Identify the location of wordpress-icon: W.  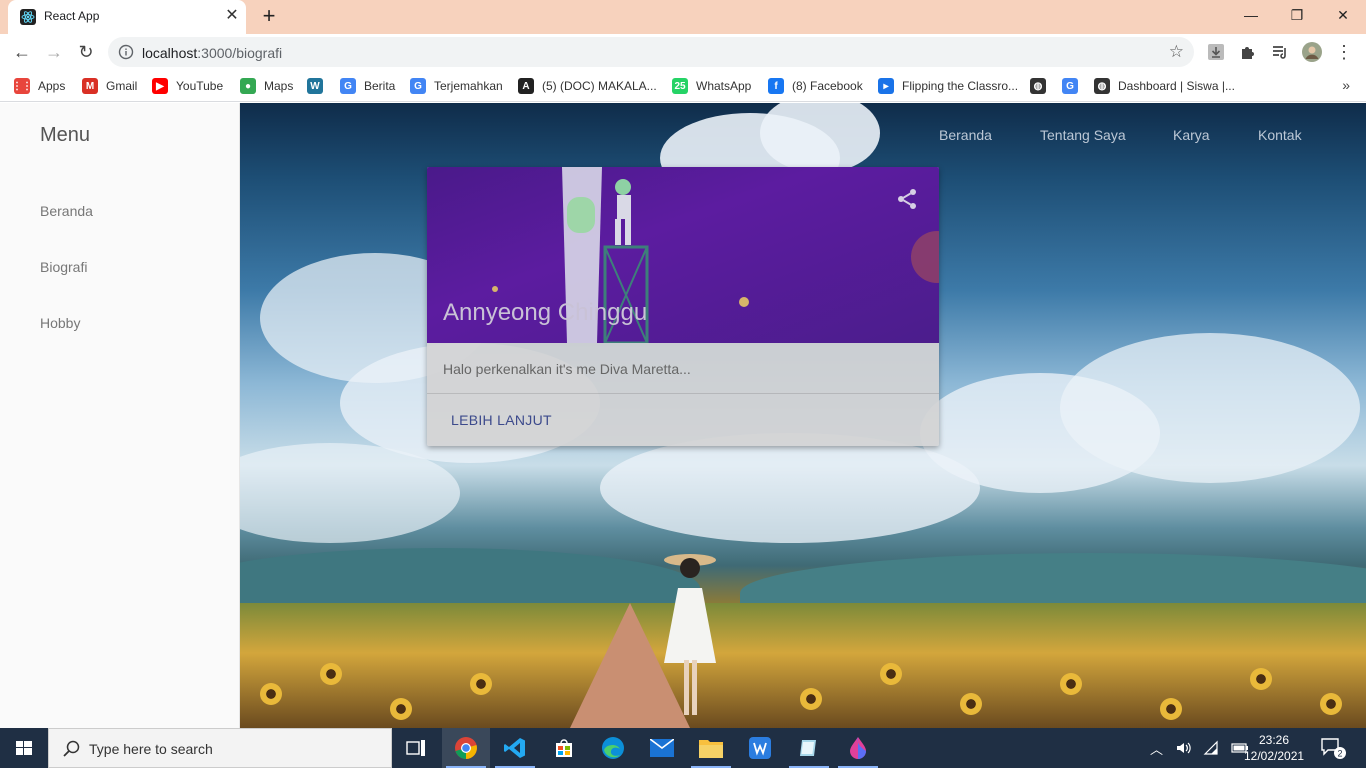
(315, 86).